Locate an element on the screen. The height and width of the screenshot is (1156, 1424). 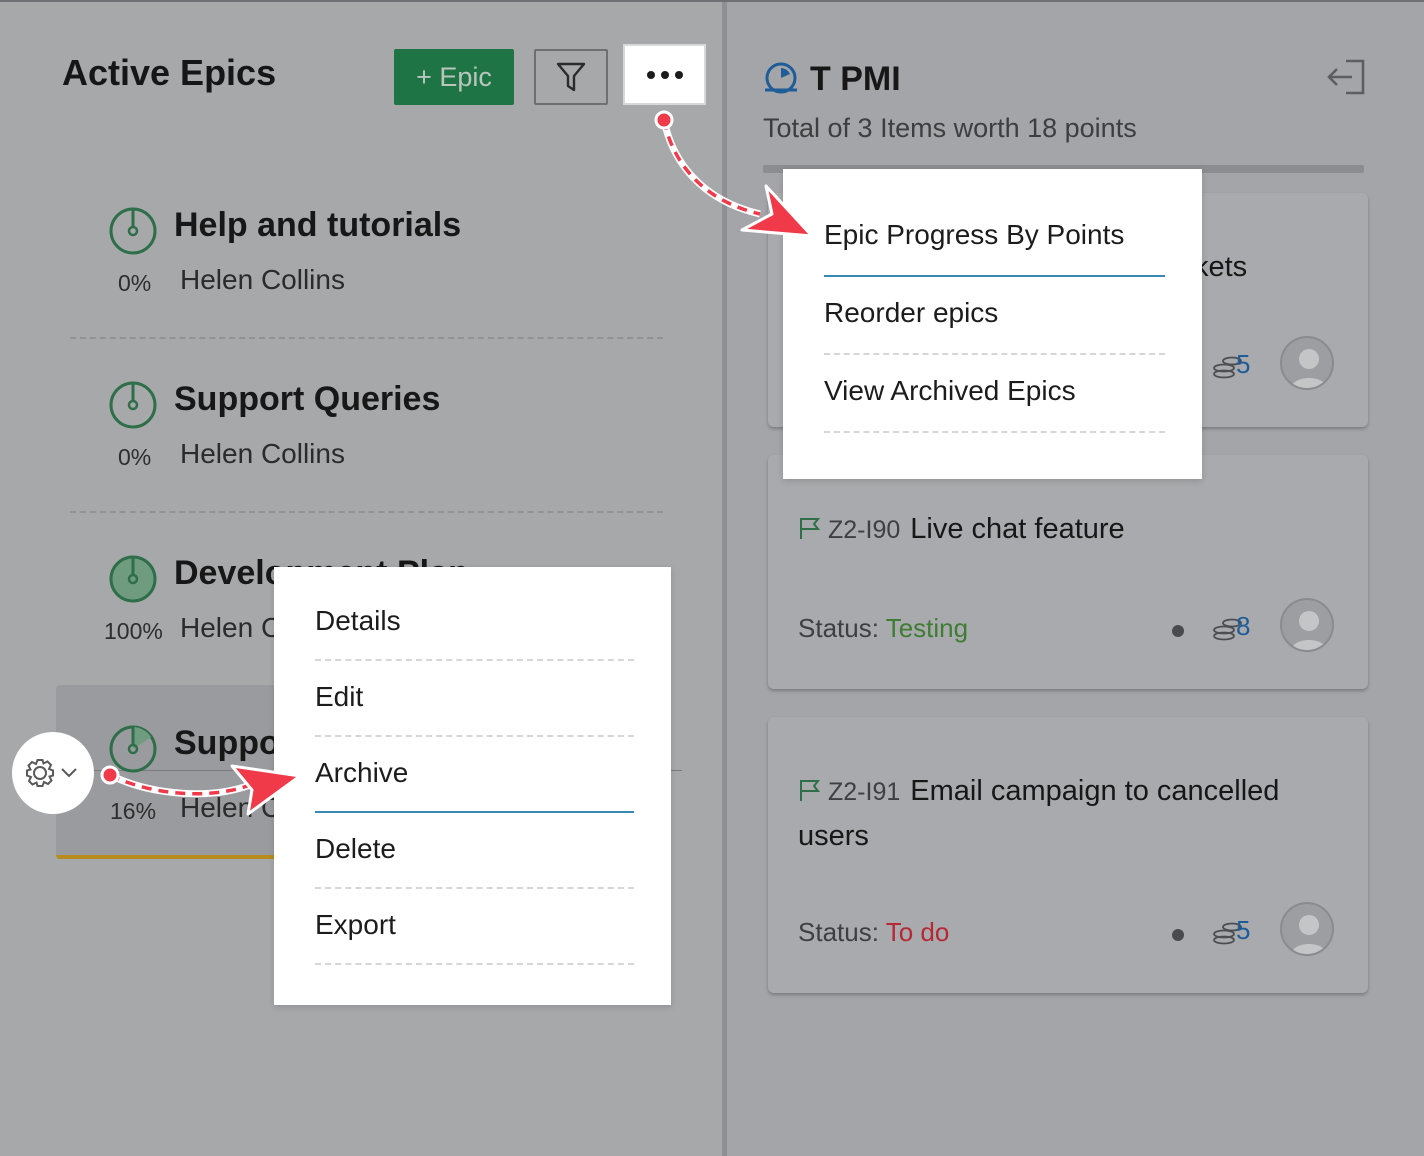
add-epic-button: + Epic is located at coordinates (454, 77).